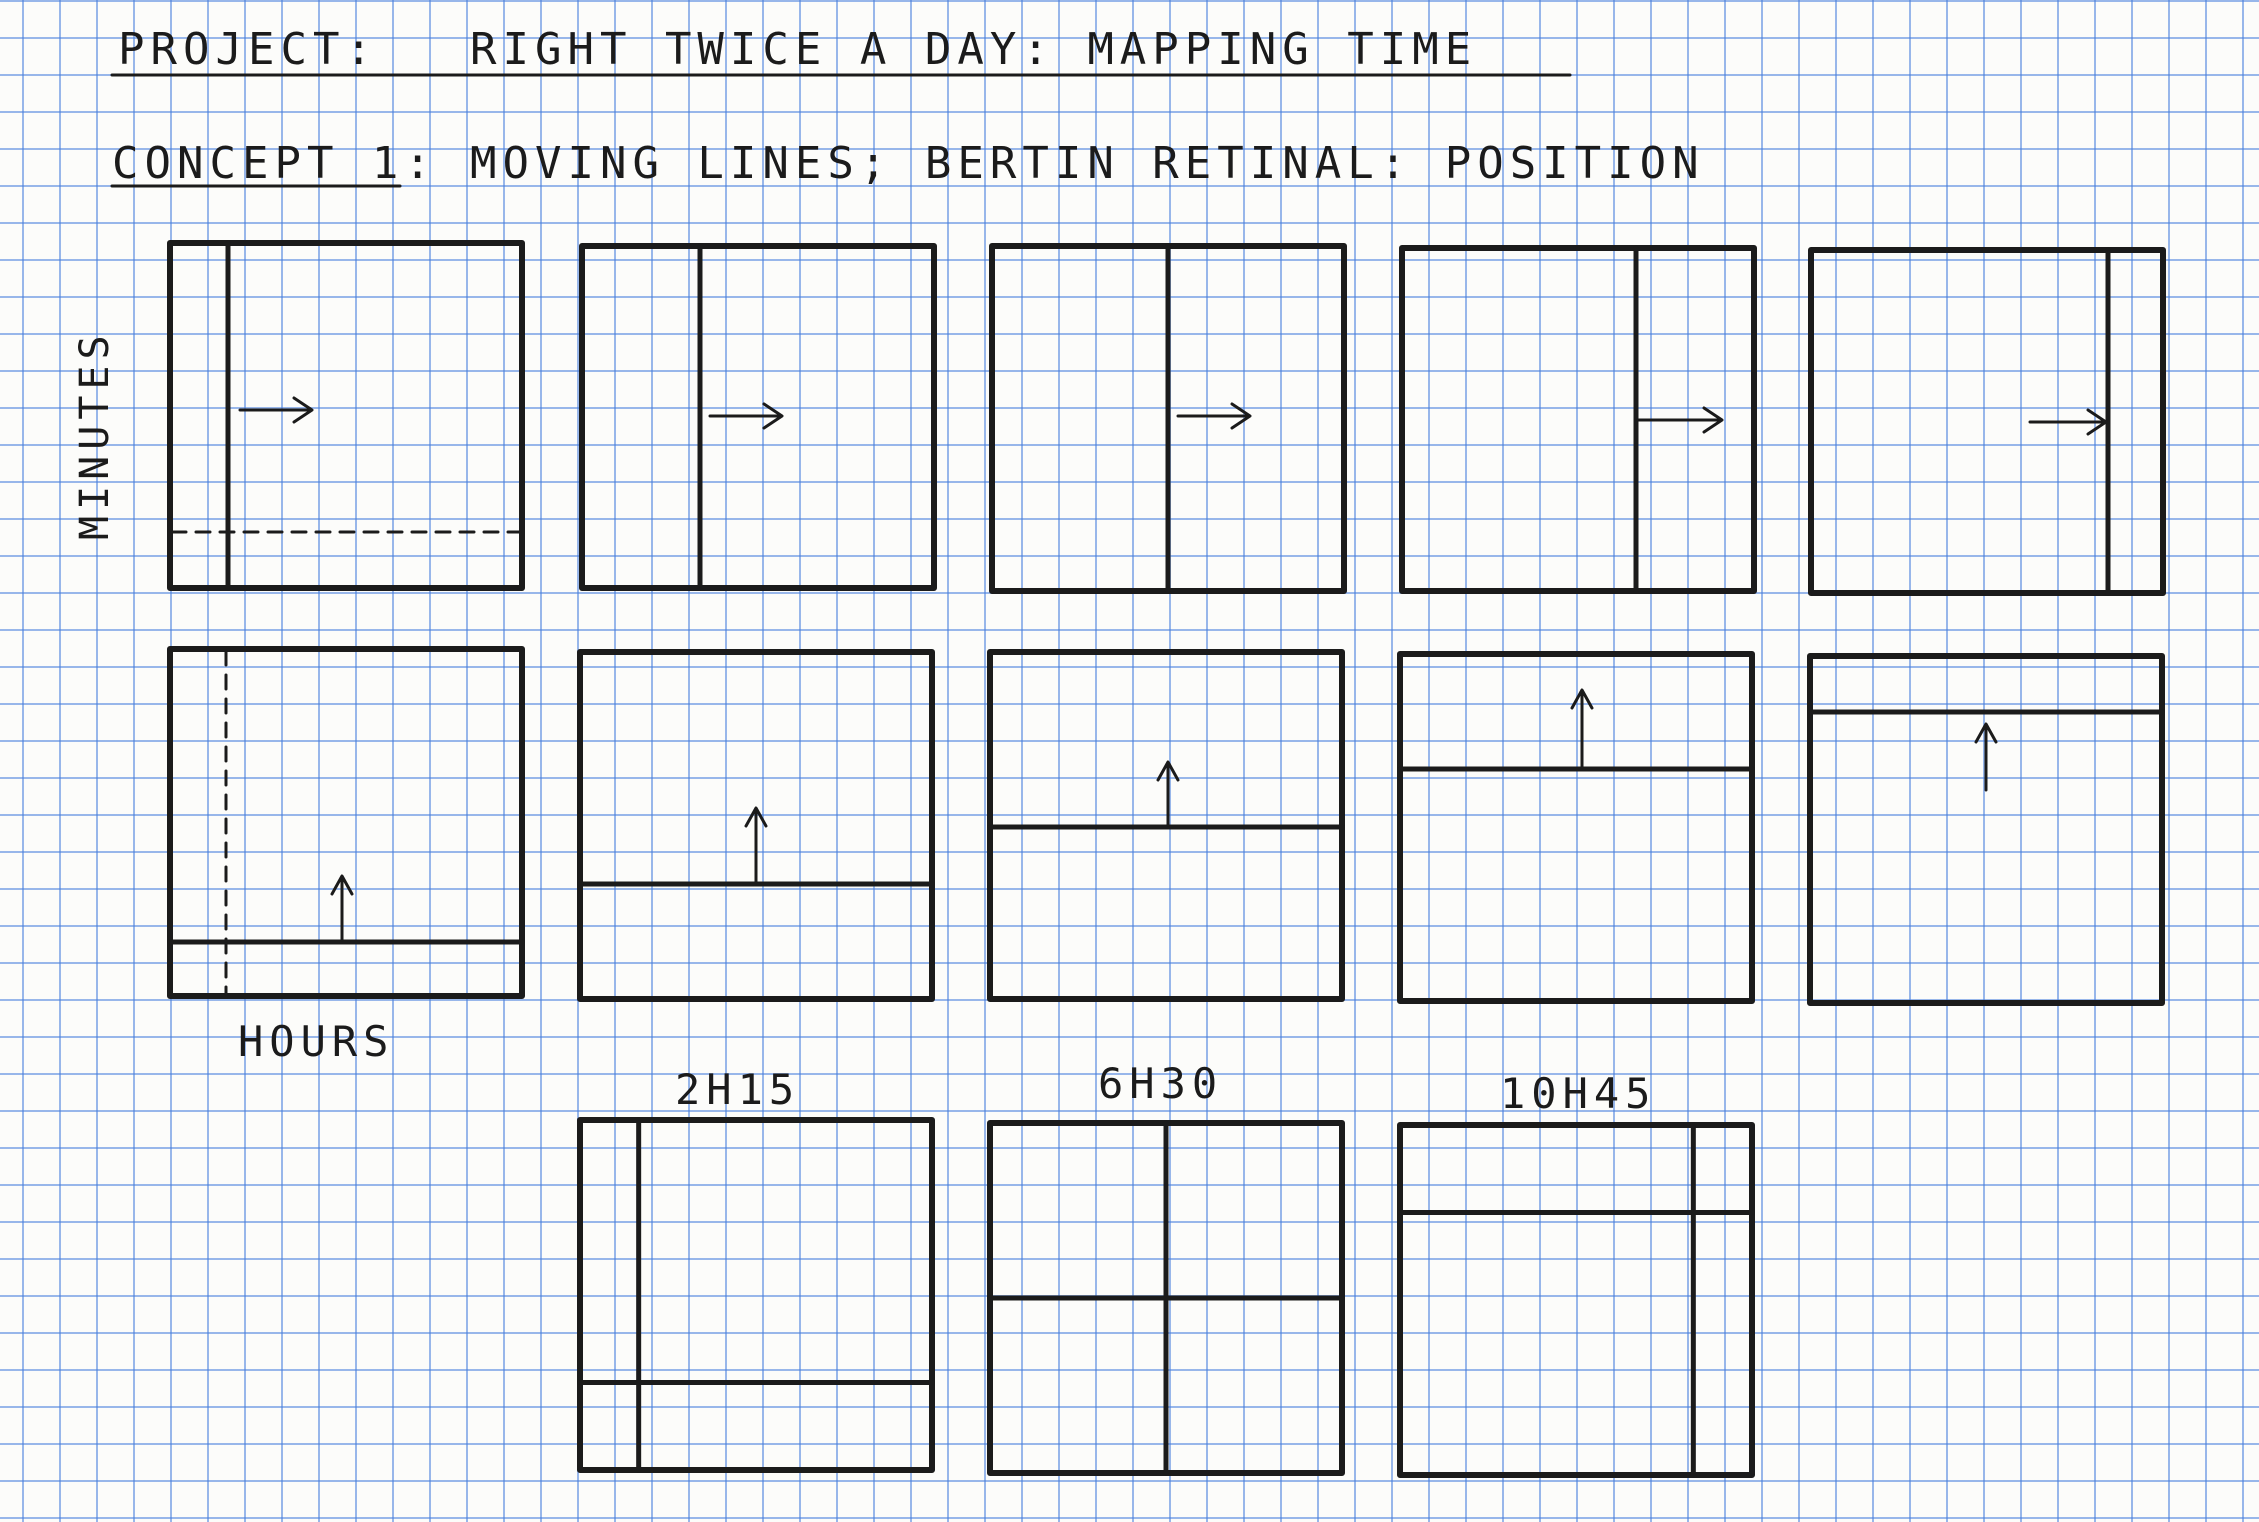 This screenshot has height=1522, width=2259. I want to click on example-label-6h30: 6H30, so click(1160, 1083).